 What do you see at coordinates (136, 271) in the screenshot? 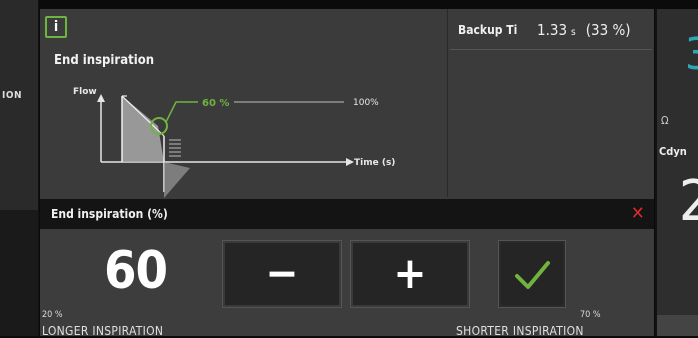
I see `setting-value: 60` at bounding box center [136, 271].